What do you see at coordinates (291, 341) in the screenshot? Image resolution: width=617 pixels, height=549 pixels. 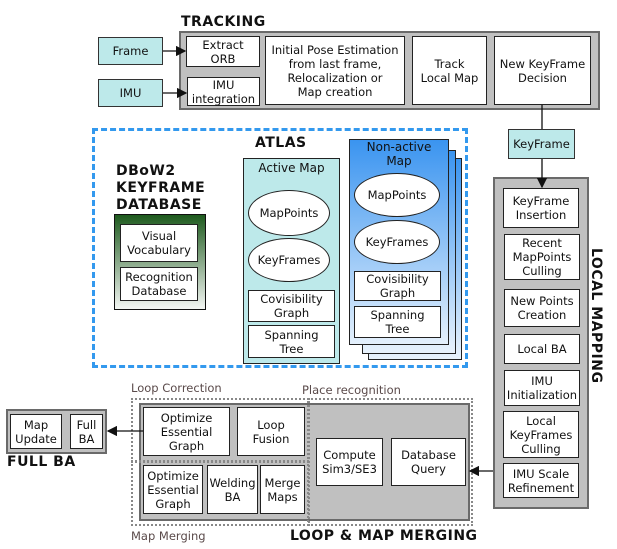 I see `active-spanning-tree-box: Spanning Tree` at bounding box center [291, 341].